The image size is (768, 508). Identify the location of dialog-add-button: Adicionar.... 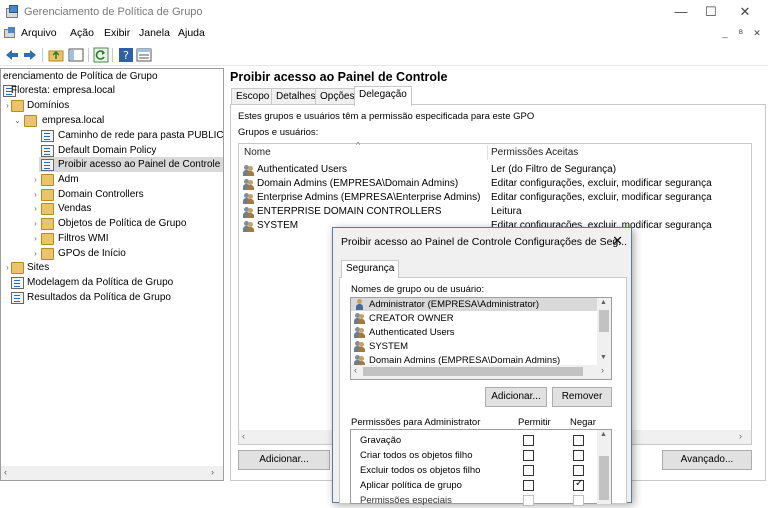
(516, 397).